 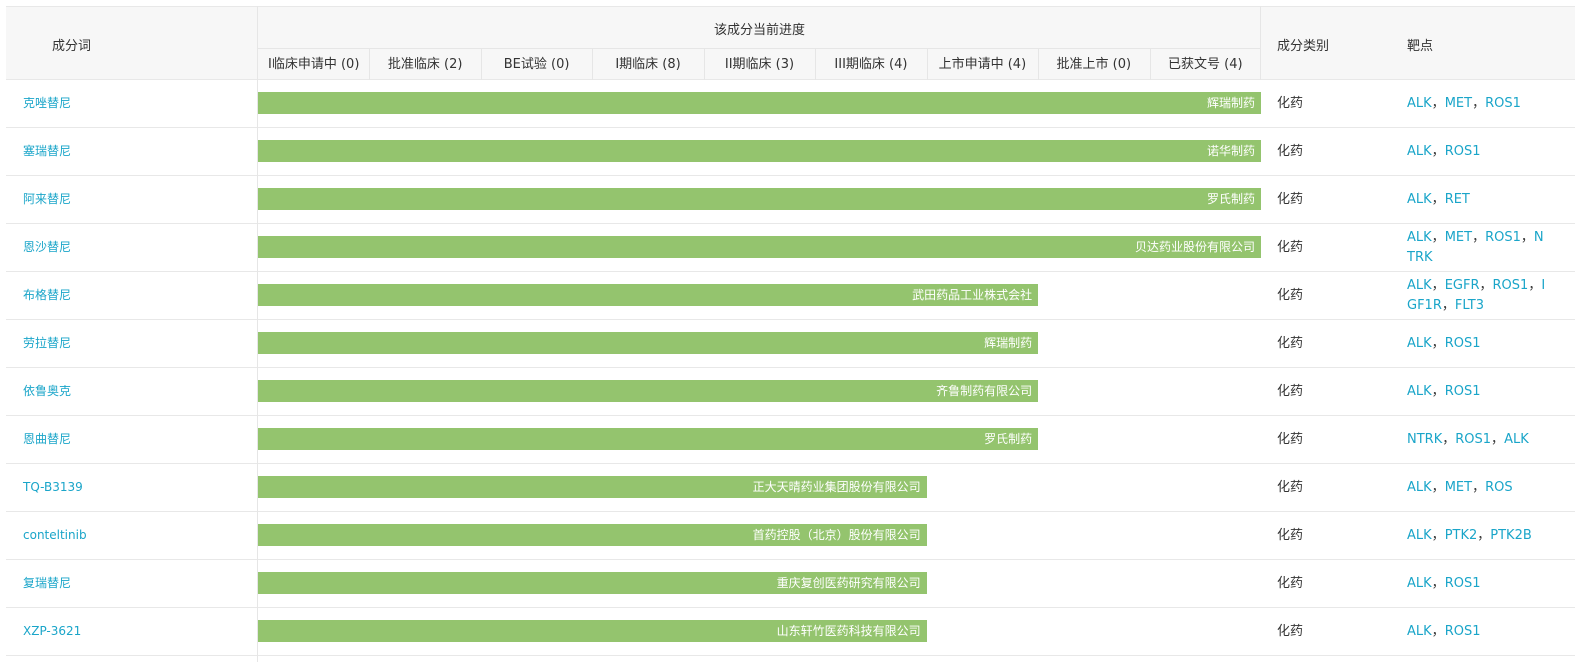 I want to click on ingredient-link: 恩曲替尼, so click(x=47, y=439).